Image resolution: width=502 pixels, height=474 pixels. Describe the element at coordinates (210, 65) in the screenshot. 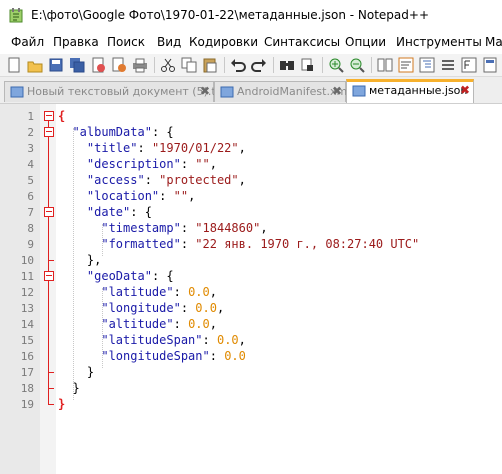

I see `paste-icon` at that location.